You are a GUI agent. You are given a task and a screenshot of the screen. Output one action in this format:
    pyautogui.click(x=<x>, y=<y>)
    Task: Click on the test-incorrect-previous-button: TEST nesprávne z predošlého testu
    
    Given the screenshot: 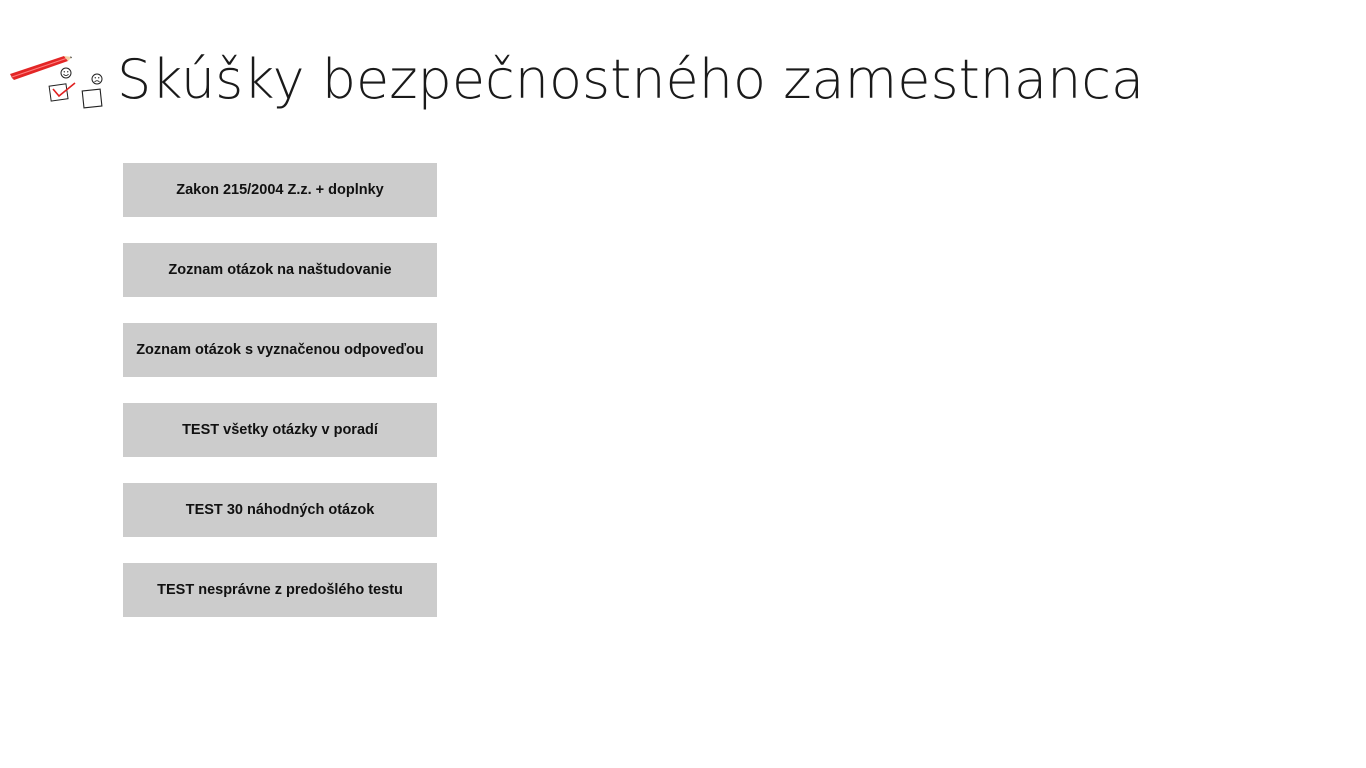 What is the action you would take?
    pyautogui.click(x=280, y=590)
    